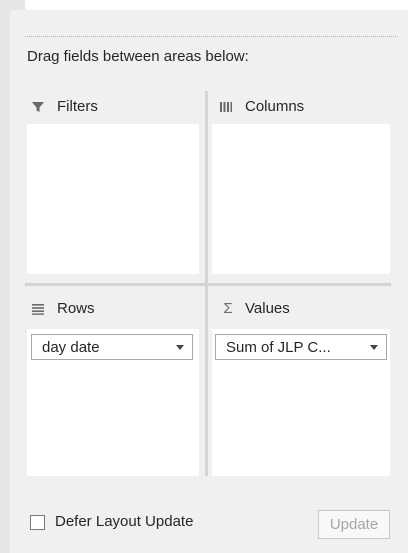  I want to click on rows-header: Rows, so click(63, 308).